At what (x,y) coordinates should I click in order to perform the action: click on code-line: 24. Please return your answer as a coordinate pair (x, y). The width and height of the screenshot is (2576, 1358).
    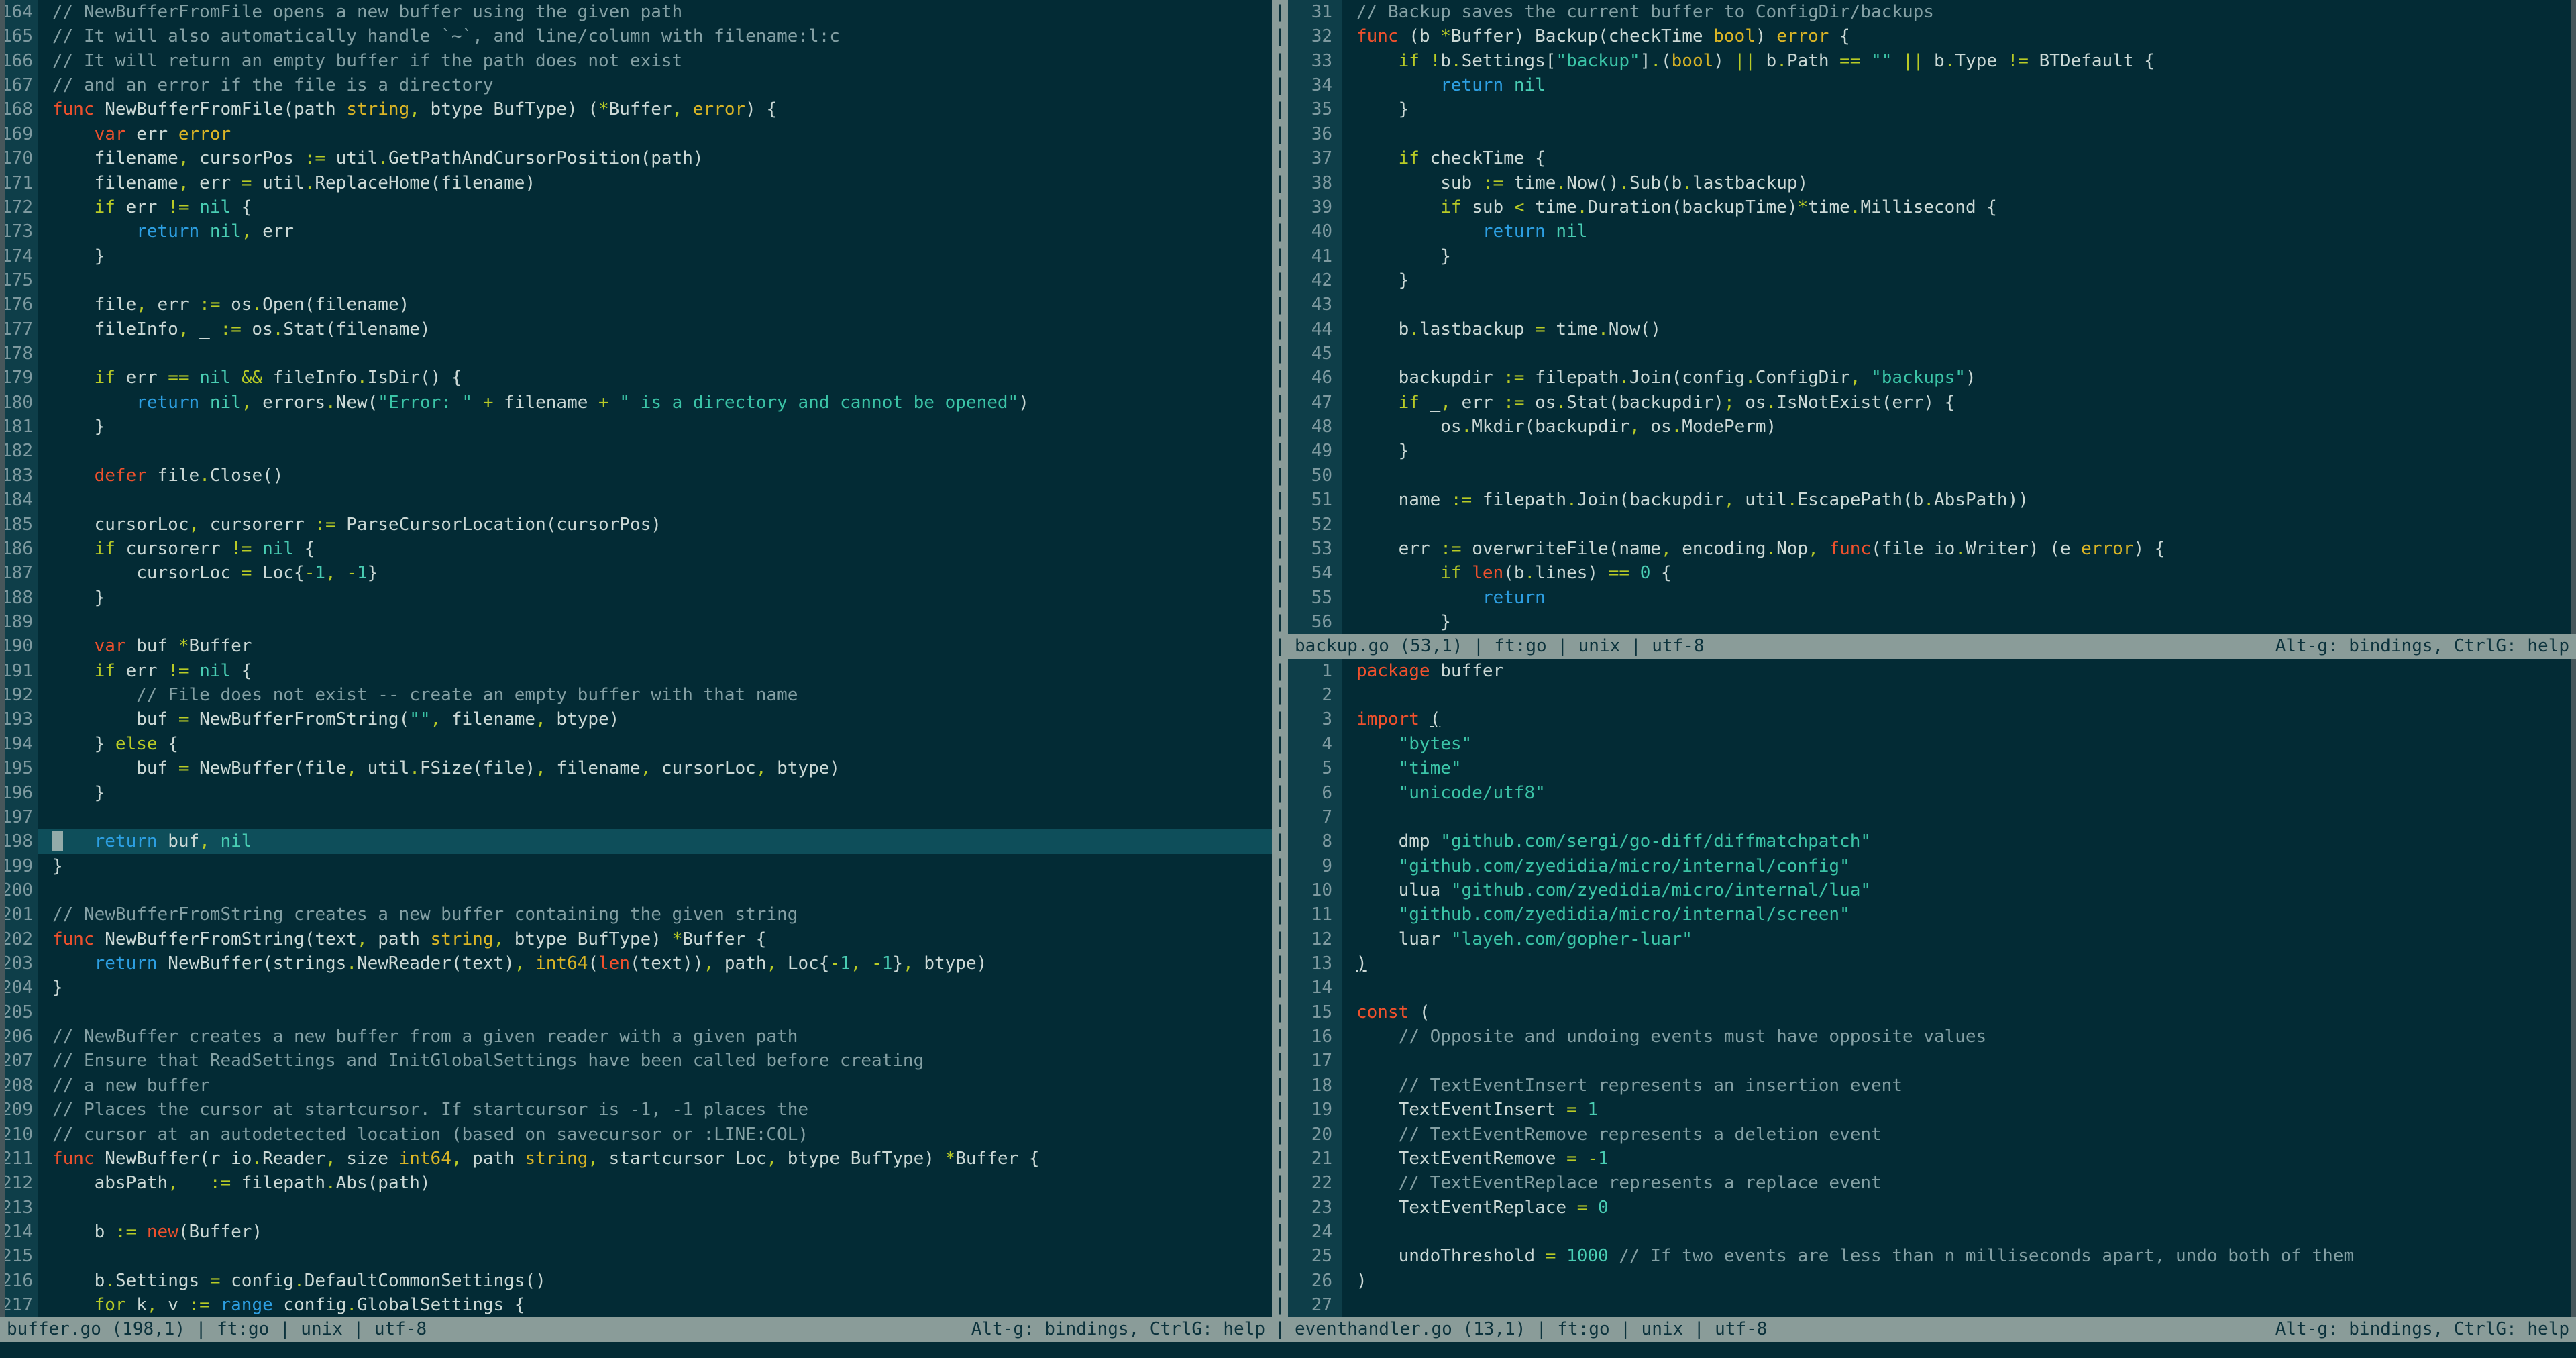
    Looking at the image, I should click on (1932, 1232).